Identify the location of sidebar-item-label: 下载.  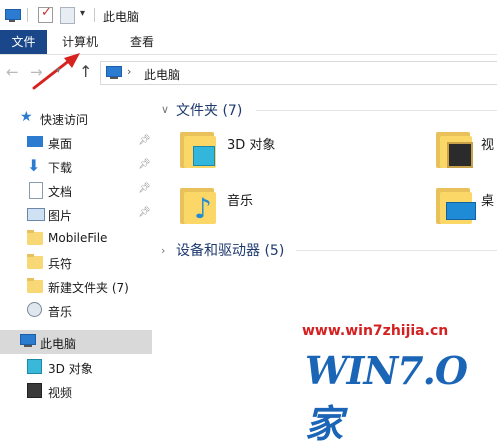
(60, 168).